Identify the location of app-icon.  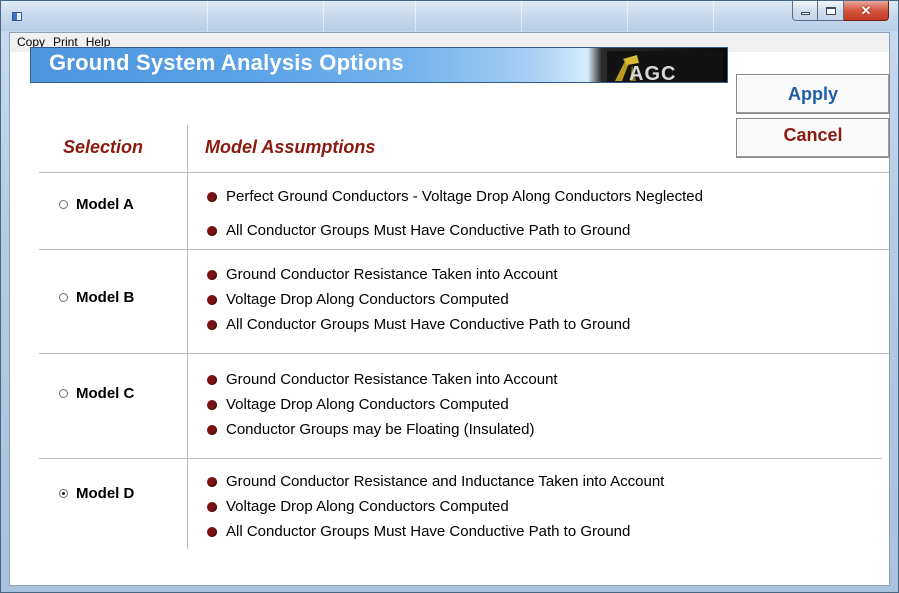
(17, 16).